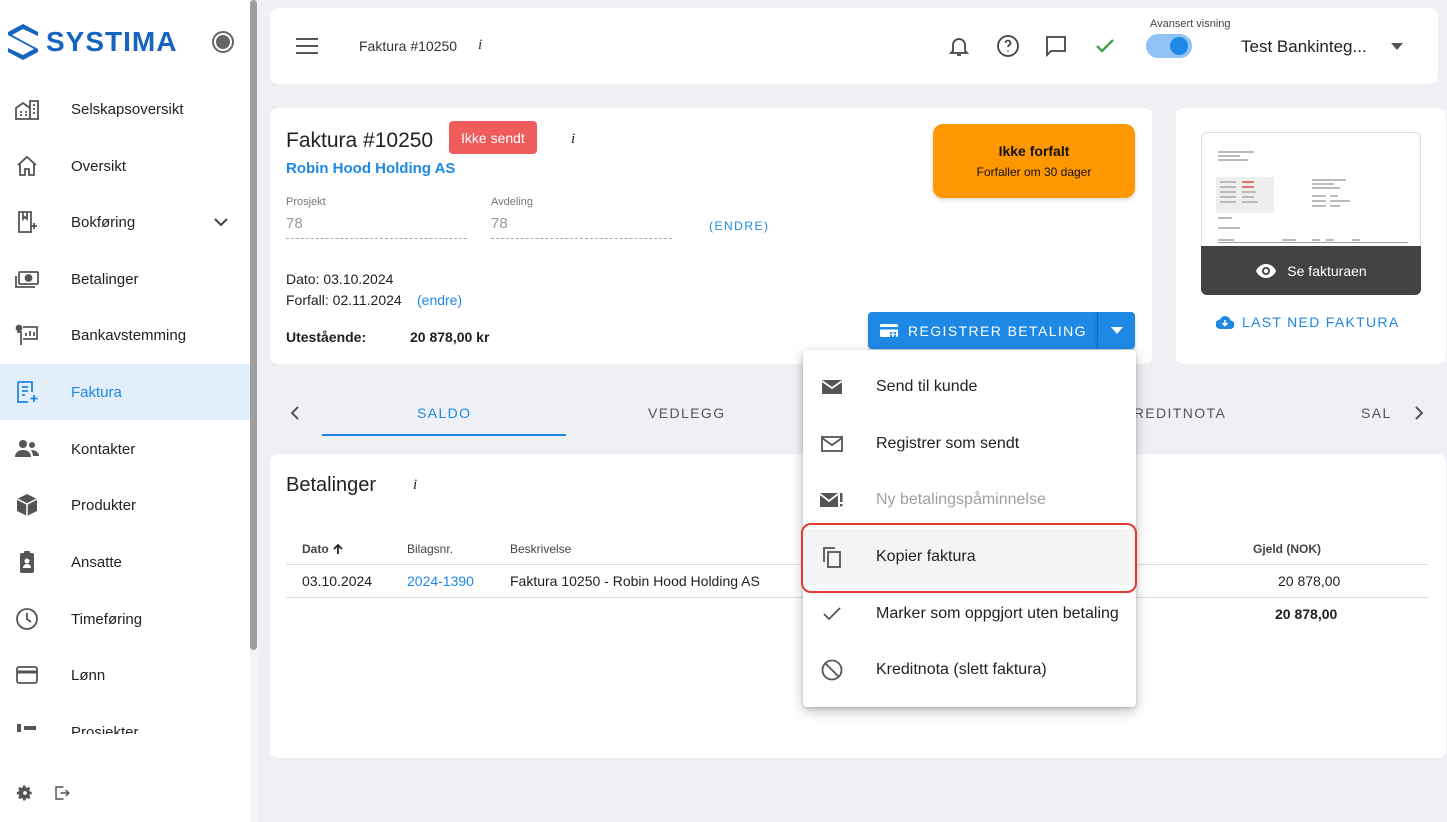 The height and width of the screenshot is (822, 1447). What do you see at coordinates (997, 613) in the screenshot?
I see `menu-item-label: Marker som oppgjort uten betaling` at bounding box center [997, 613].